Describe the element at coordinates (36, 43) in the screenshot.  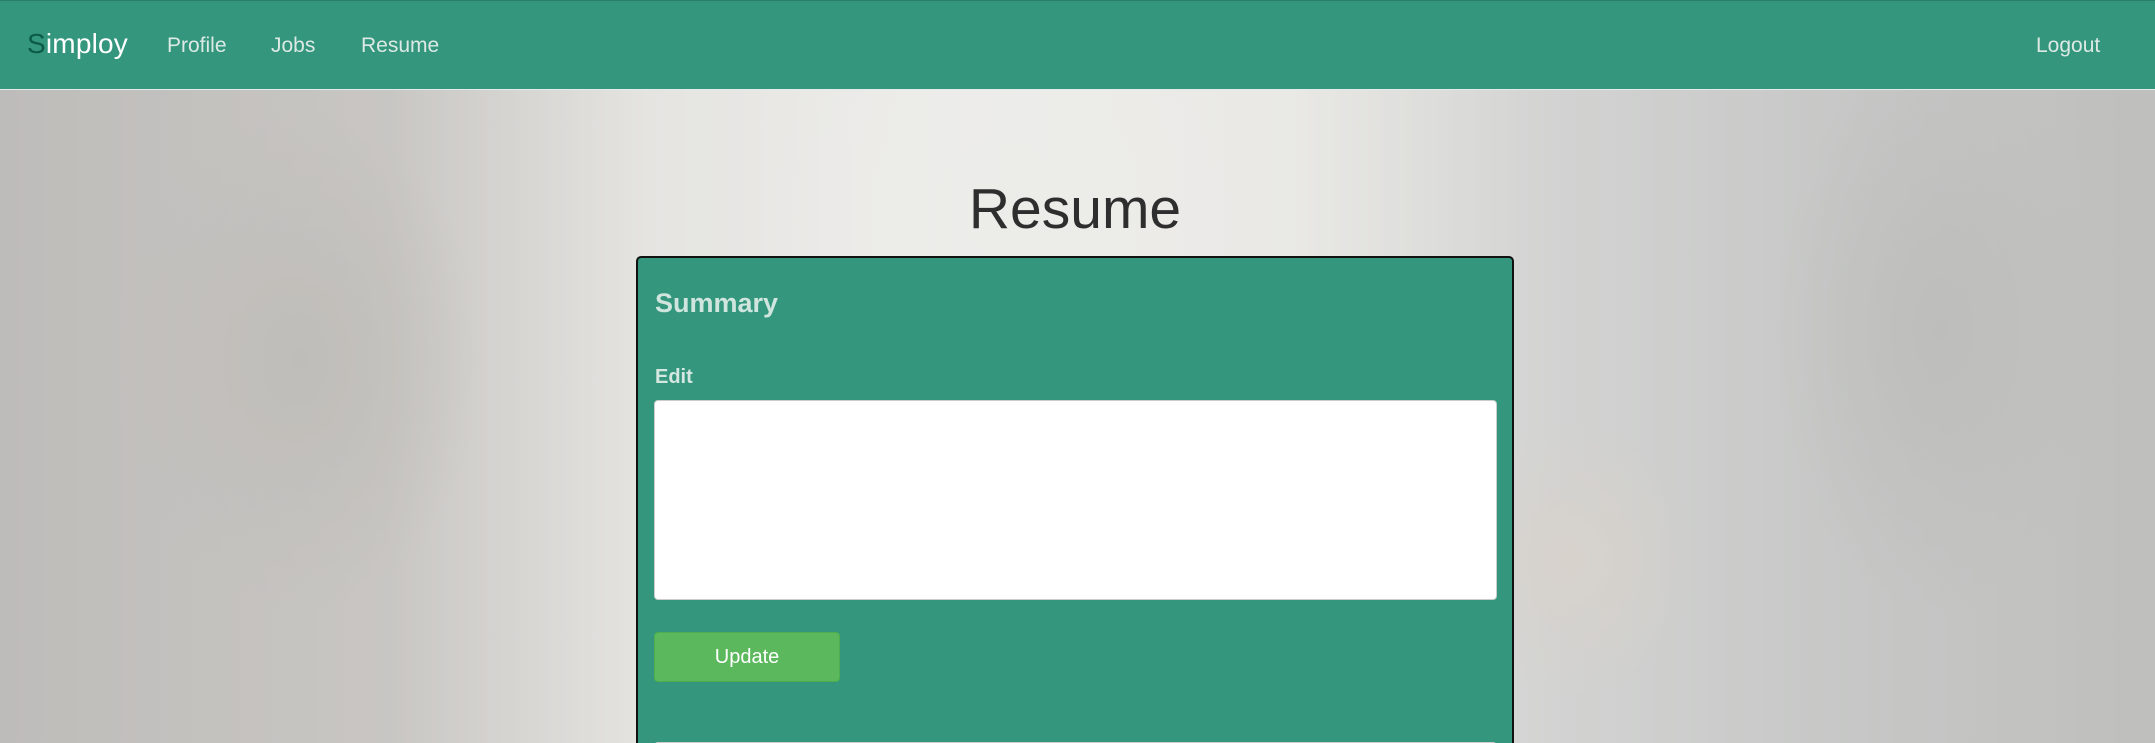
I see `brand-initial: S` at that location.